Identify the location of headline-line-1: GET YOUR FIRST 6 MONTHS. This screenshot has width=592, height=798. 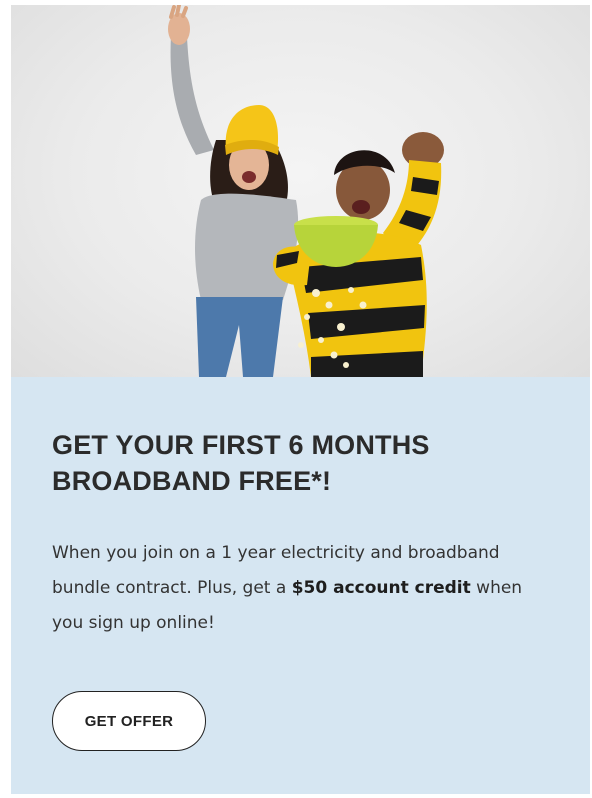
(241, 445).